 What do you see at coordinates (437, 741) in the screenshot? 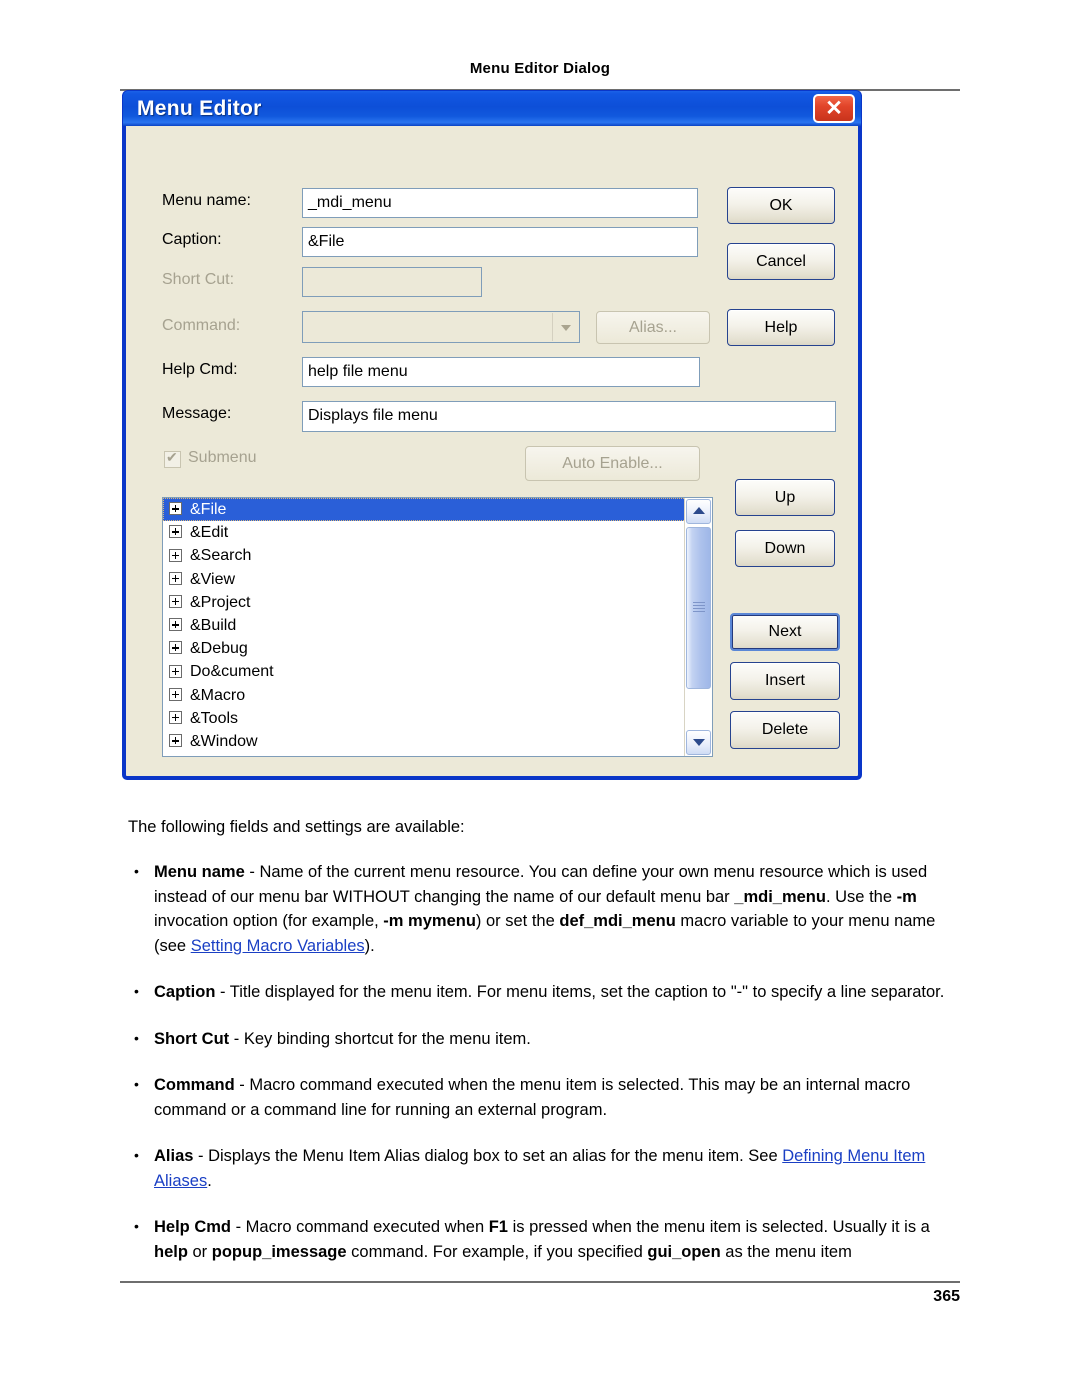
I see `tree-item: &Window` at bounding box center [437, 741].